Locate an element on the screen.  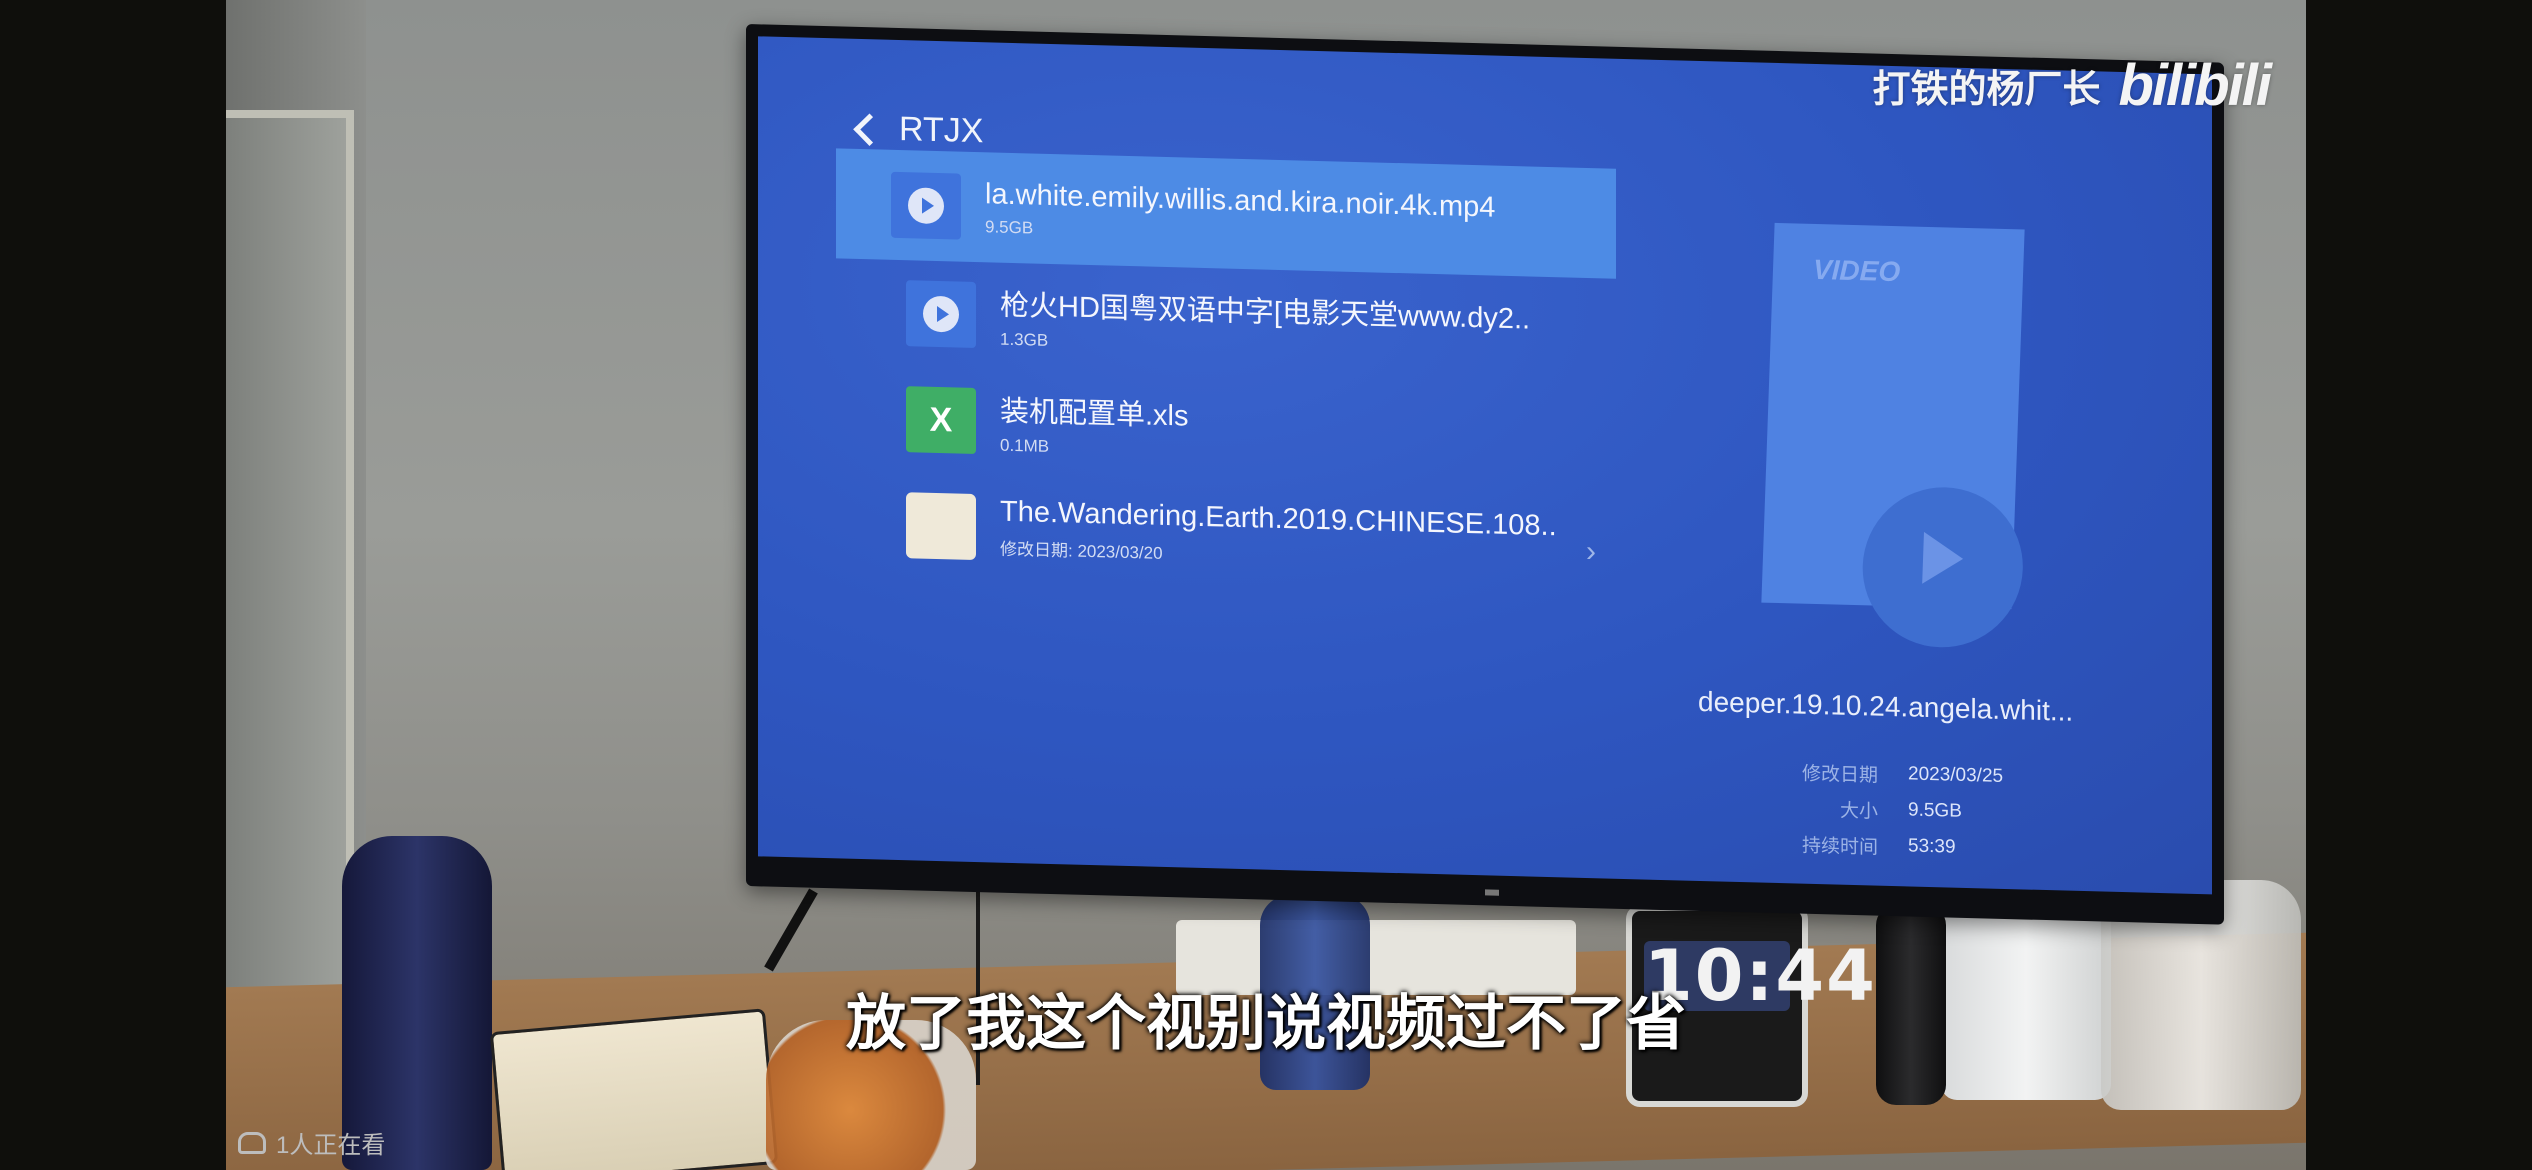
video-subtitle: 放了我这个视别说视频过不了省 is located at coordinates (1266, 1023).